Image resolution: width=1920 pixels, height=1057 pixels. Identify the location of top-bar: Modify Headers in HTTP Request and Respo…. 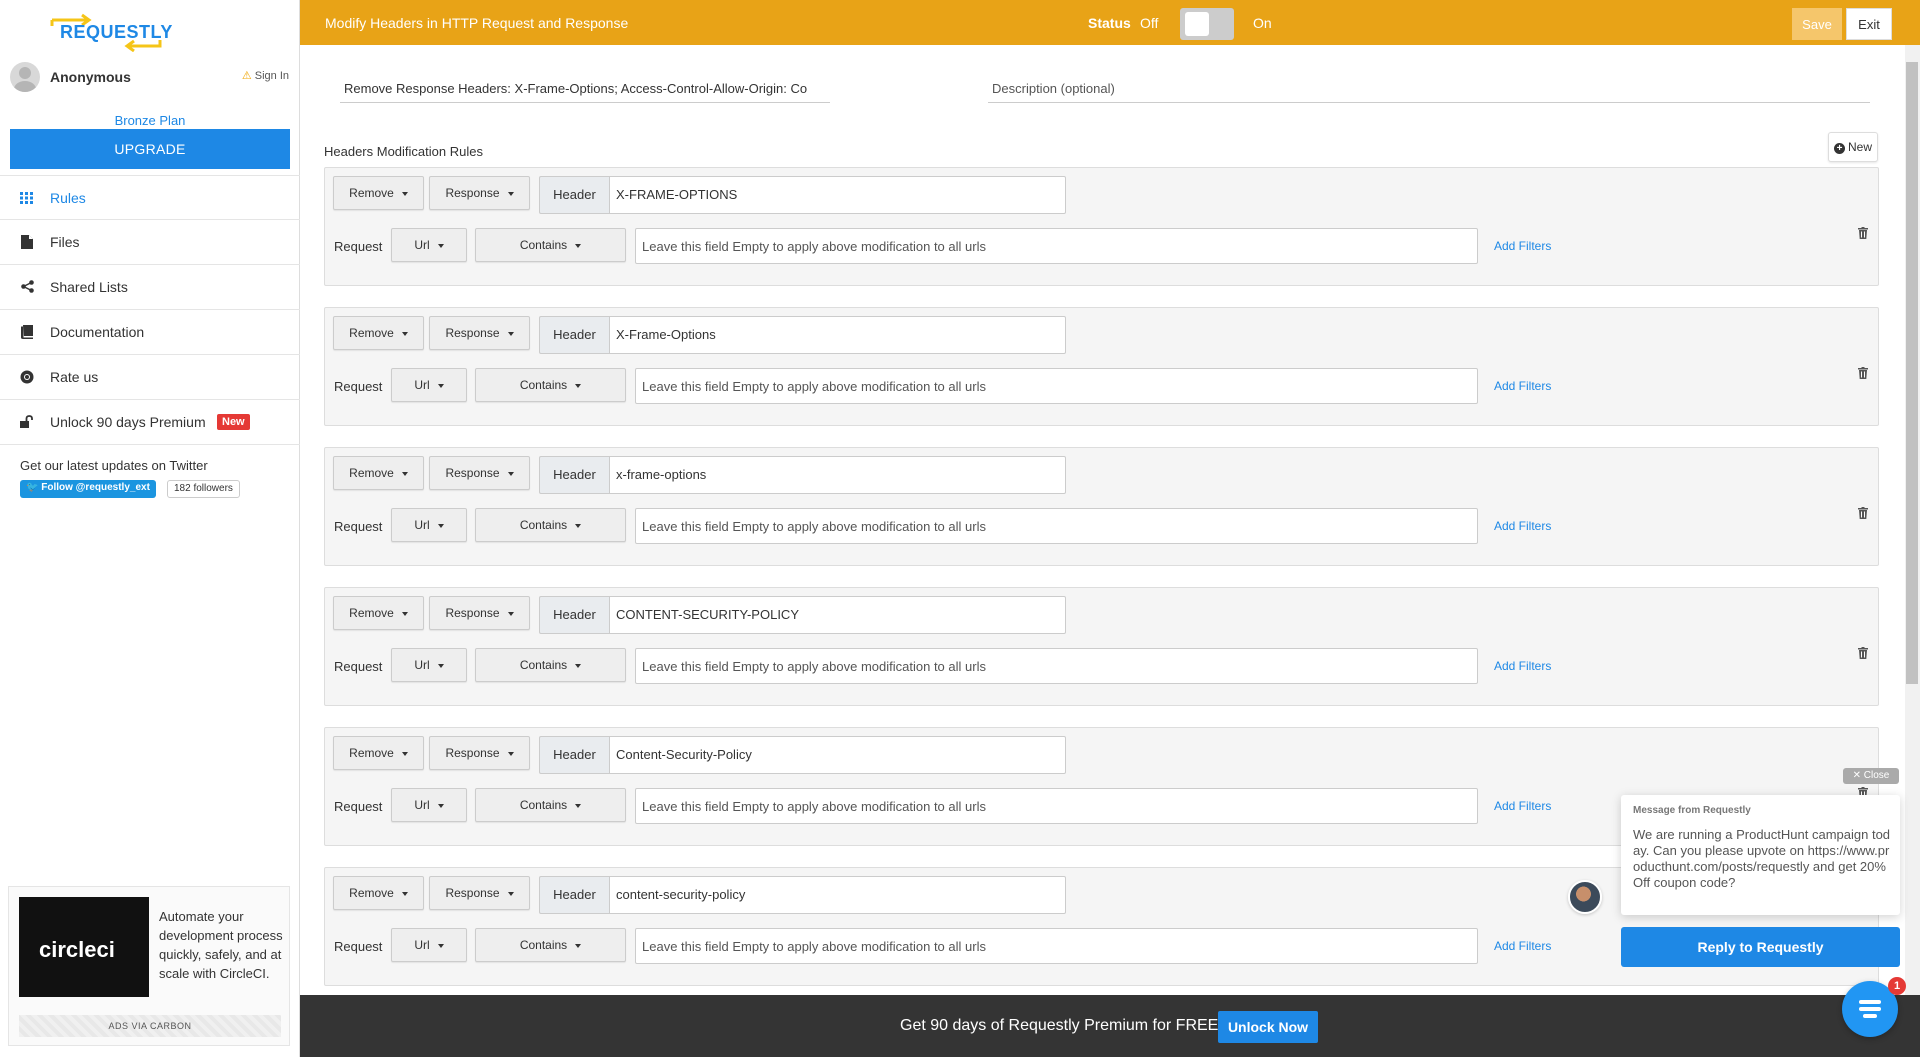
(1110, 22).